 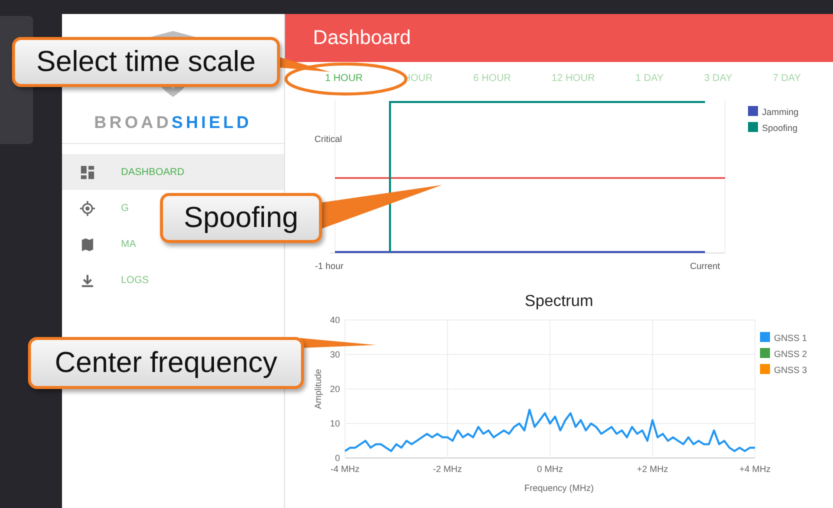 What do you see at coordinates (335, 423) in the screenshot?
I see `tick-label: 10` at bounding box center [335, 423].